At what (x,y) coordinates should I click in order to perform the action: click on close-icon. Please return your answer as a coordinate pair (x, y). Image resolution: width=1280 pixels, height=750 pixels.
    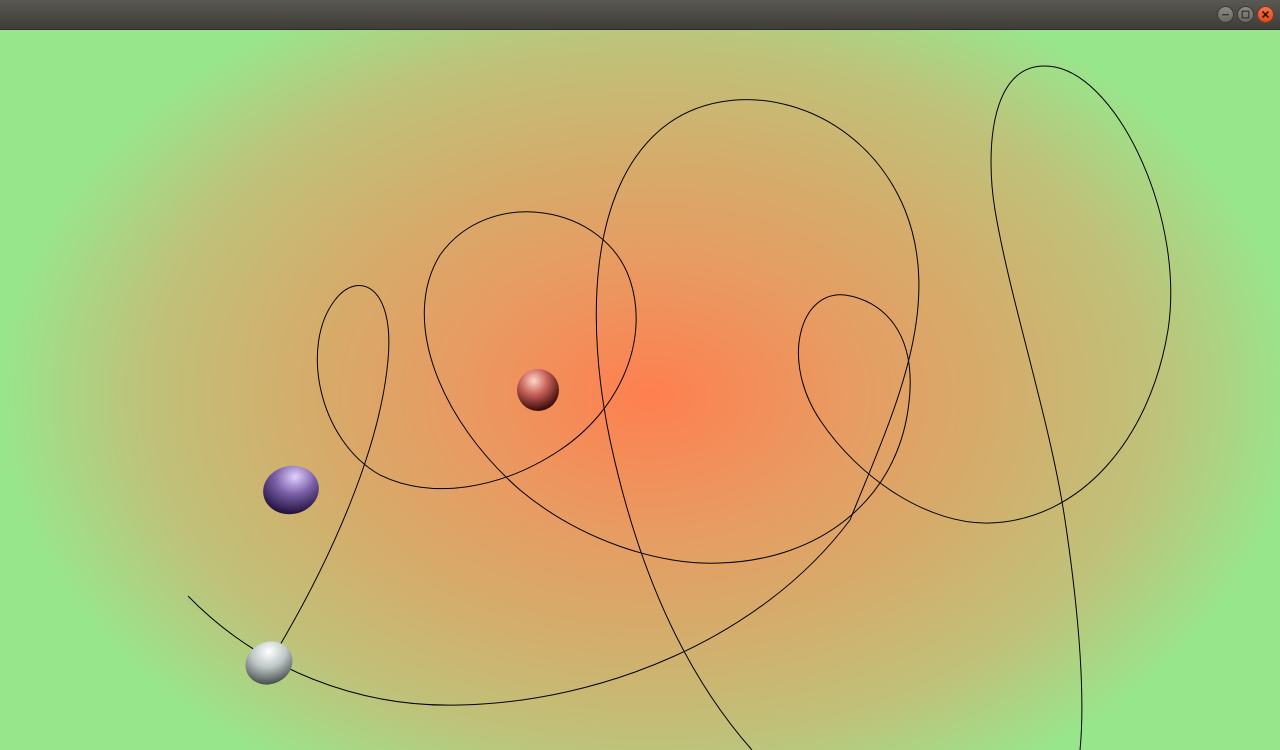
    Looking at the image, I should click on (1265, 14).